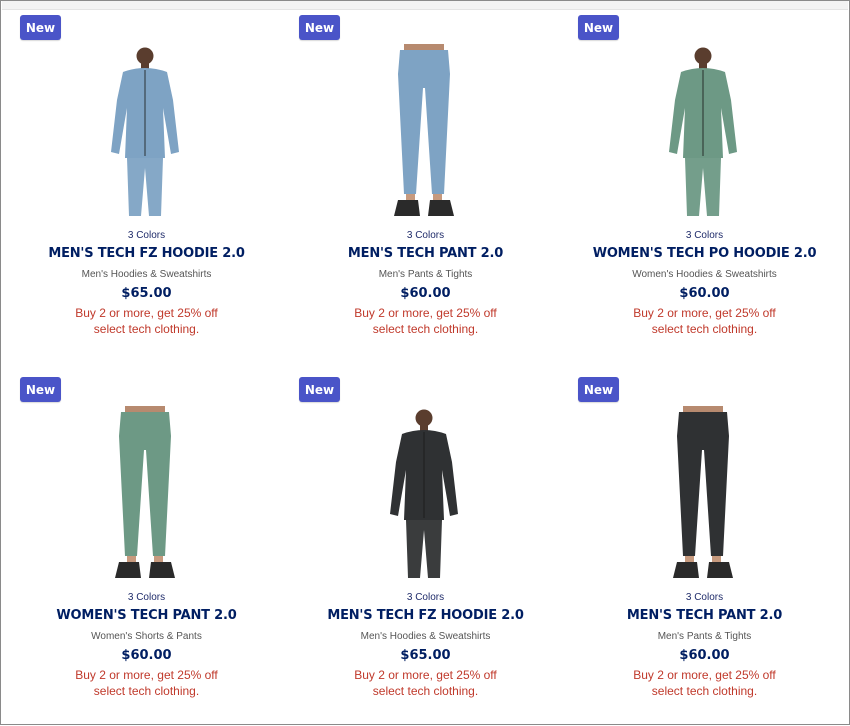 The width and height of the screenshot is (850, 726). I want to click on product-name: WOMEN'S TECH PO HOODIE 2.0, so click(704, 254).